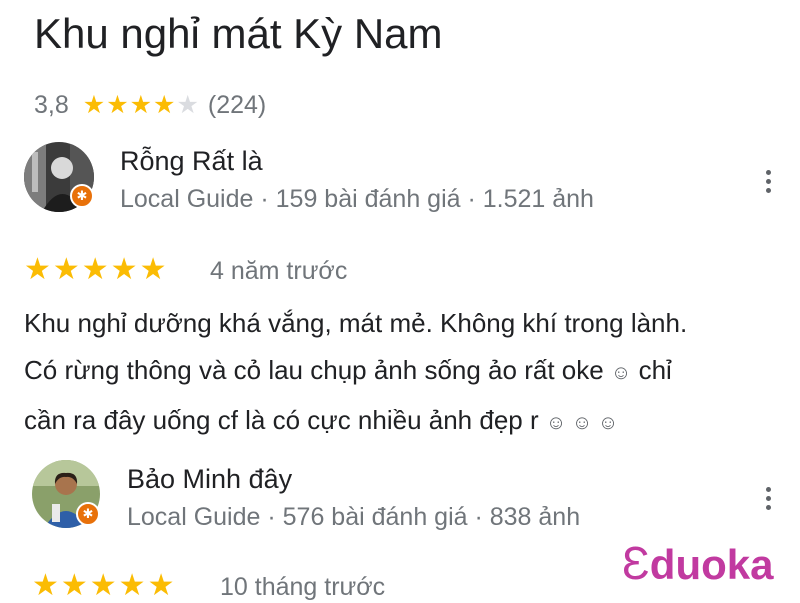  I want to click on star-empty-icon: ★, so click(188, 105).